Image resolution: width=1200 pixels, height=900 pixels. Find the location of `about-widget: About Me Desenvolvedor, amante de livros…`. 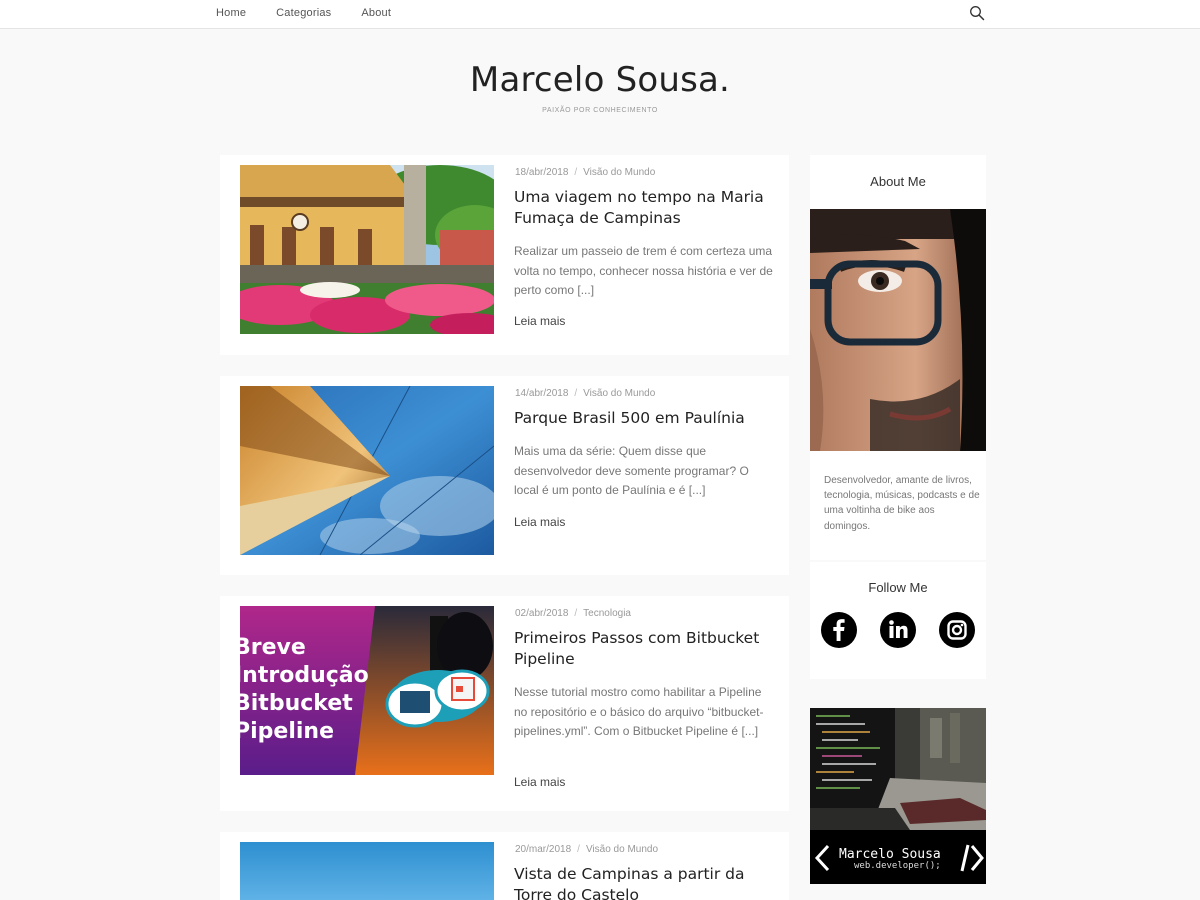

about-widget: About Me Desenvolvedor, amante de livros… is located at coordinates (898, 357).